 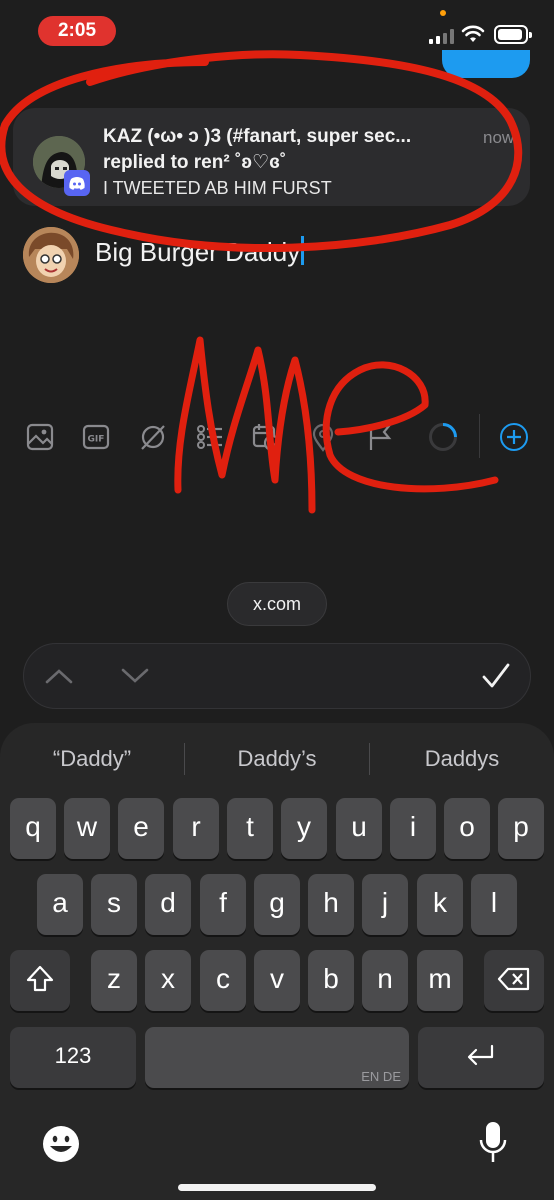 I want to click on key-h: h, so click(x=331, y=904).